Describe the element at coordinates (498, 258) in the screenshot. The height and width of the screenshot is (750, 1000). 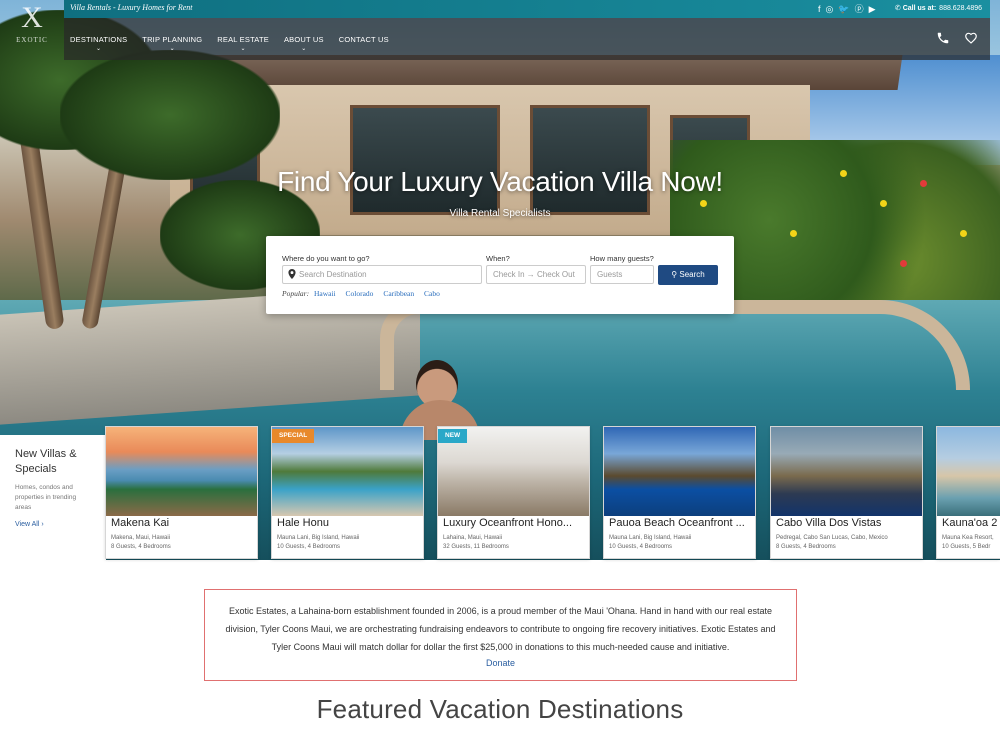
I see `when-label: When?` at that location.